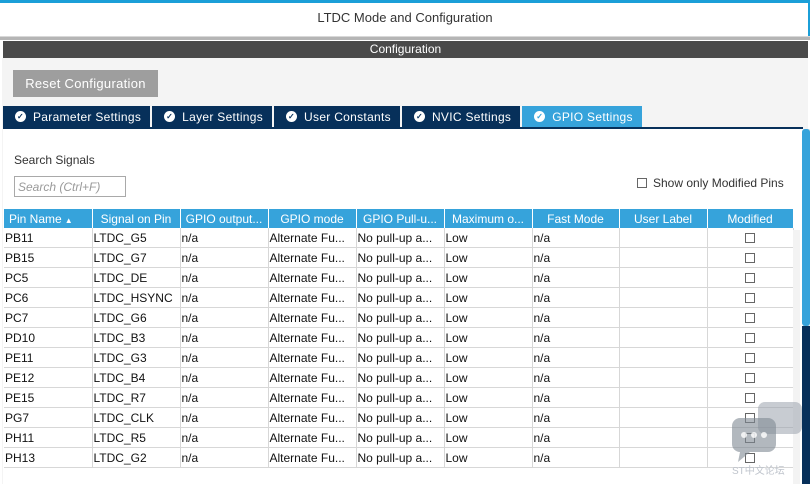  What do you see at coordinates (136, 297) in the screenshot?
I see `signal-cell: LTDC_HSYNC` at bounding box center [136, 297].